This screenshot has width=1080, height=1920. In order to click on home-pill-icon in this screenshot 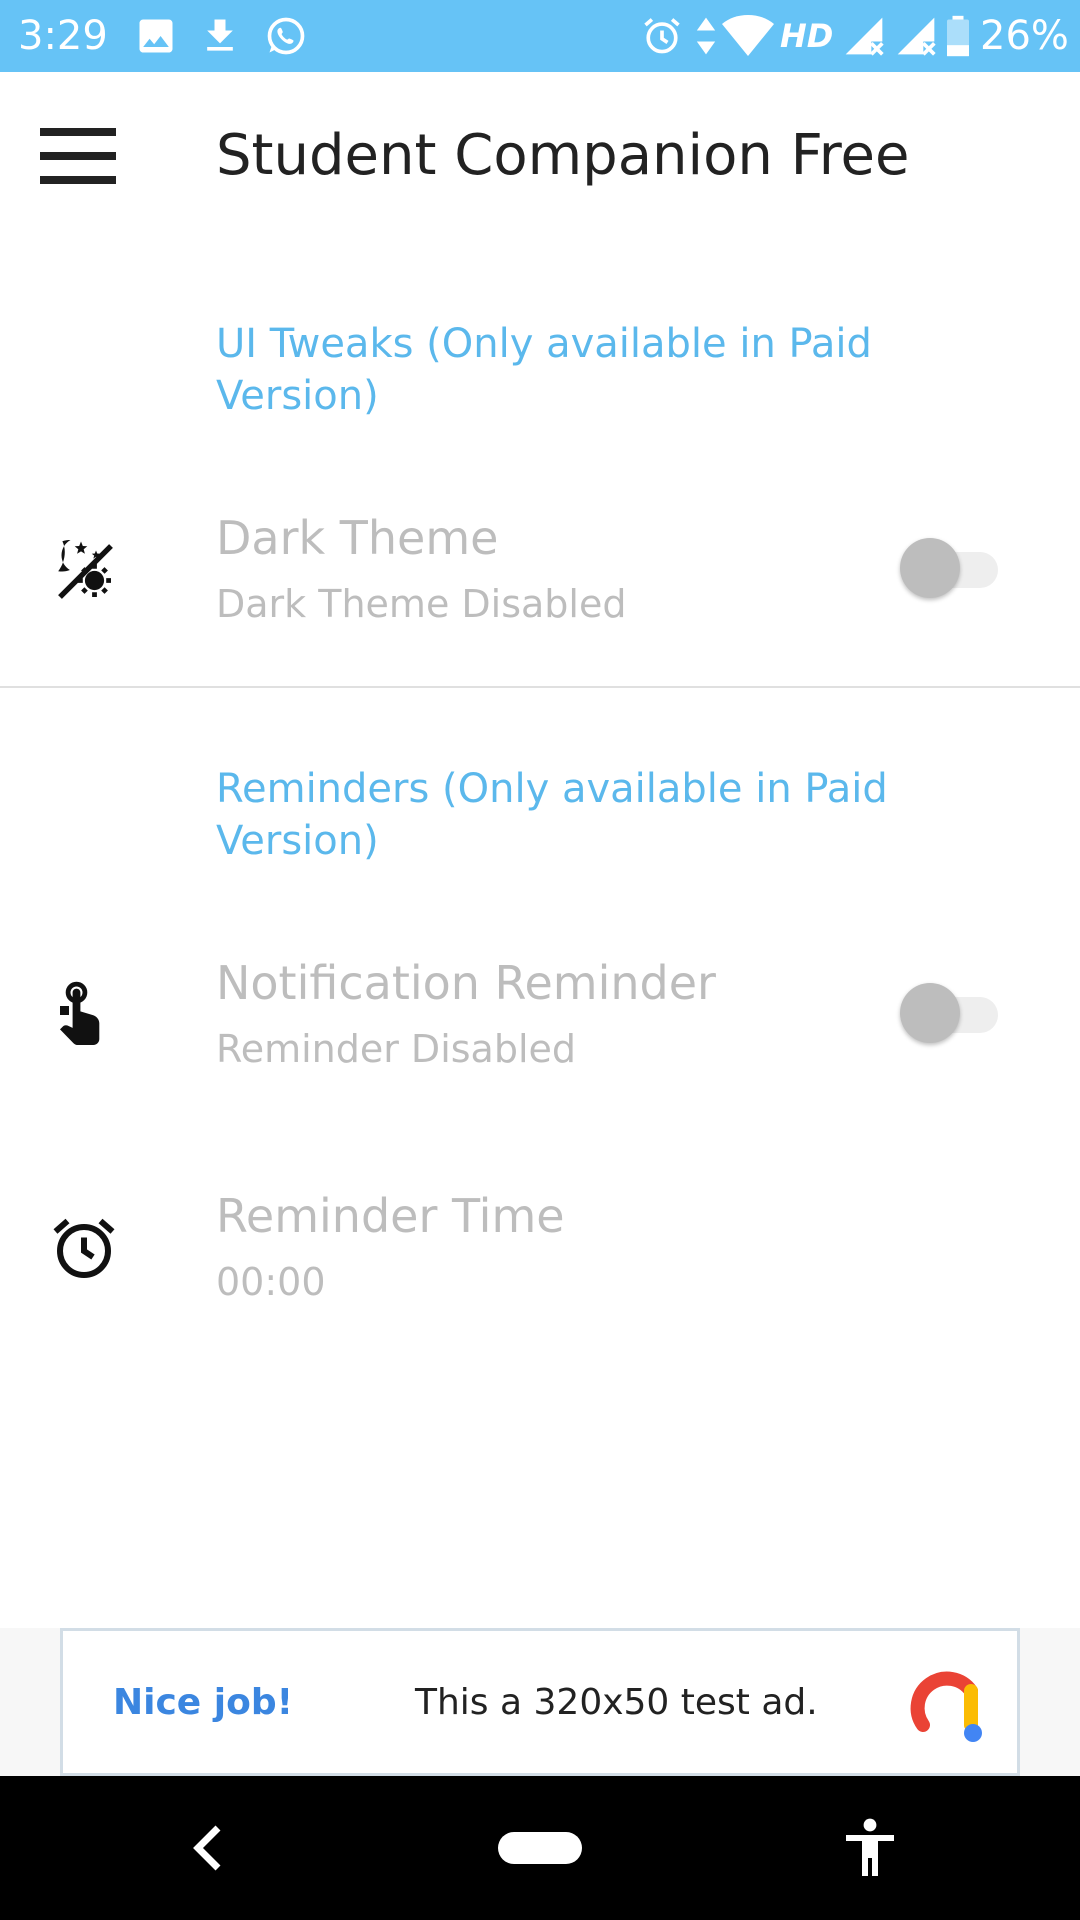, I will do `click(540, 1848)`.